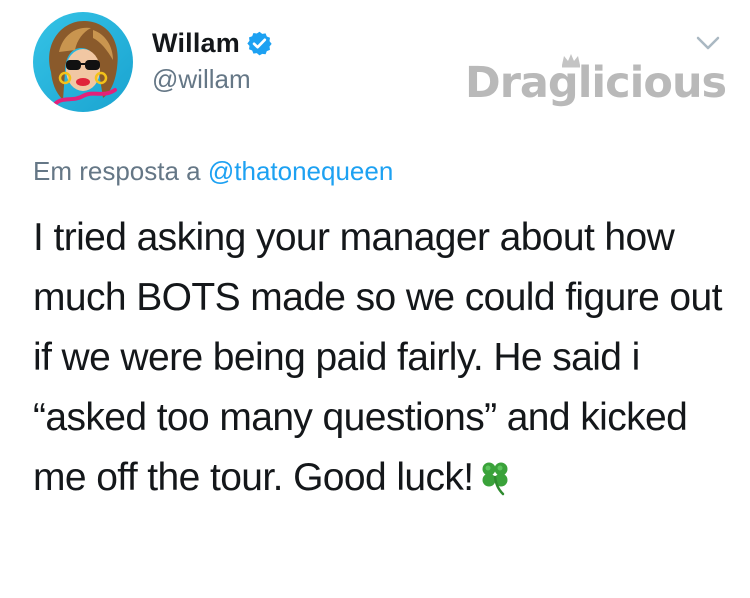 This screenshot has width=750, height=598. What do you see at coordinates (495, 475) in the screenshot?
I see `four-leaf-clover-icon` at bounding box center [495, 475].